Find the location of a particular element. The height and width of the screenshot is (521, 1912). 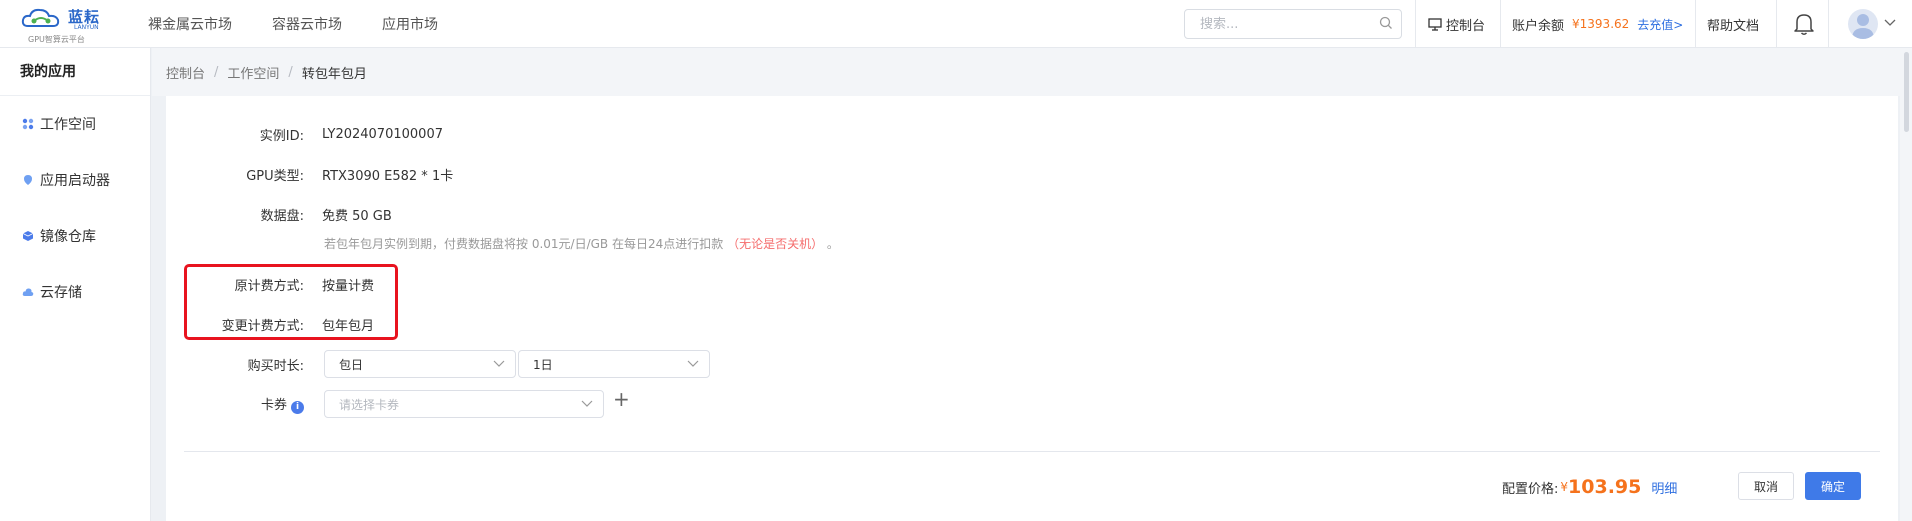

gpu-type-row: GPU类型: RTX3090 E582 * 1卡 is located at coordinates (309, 174).